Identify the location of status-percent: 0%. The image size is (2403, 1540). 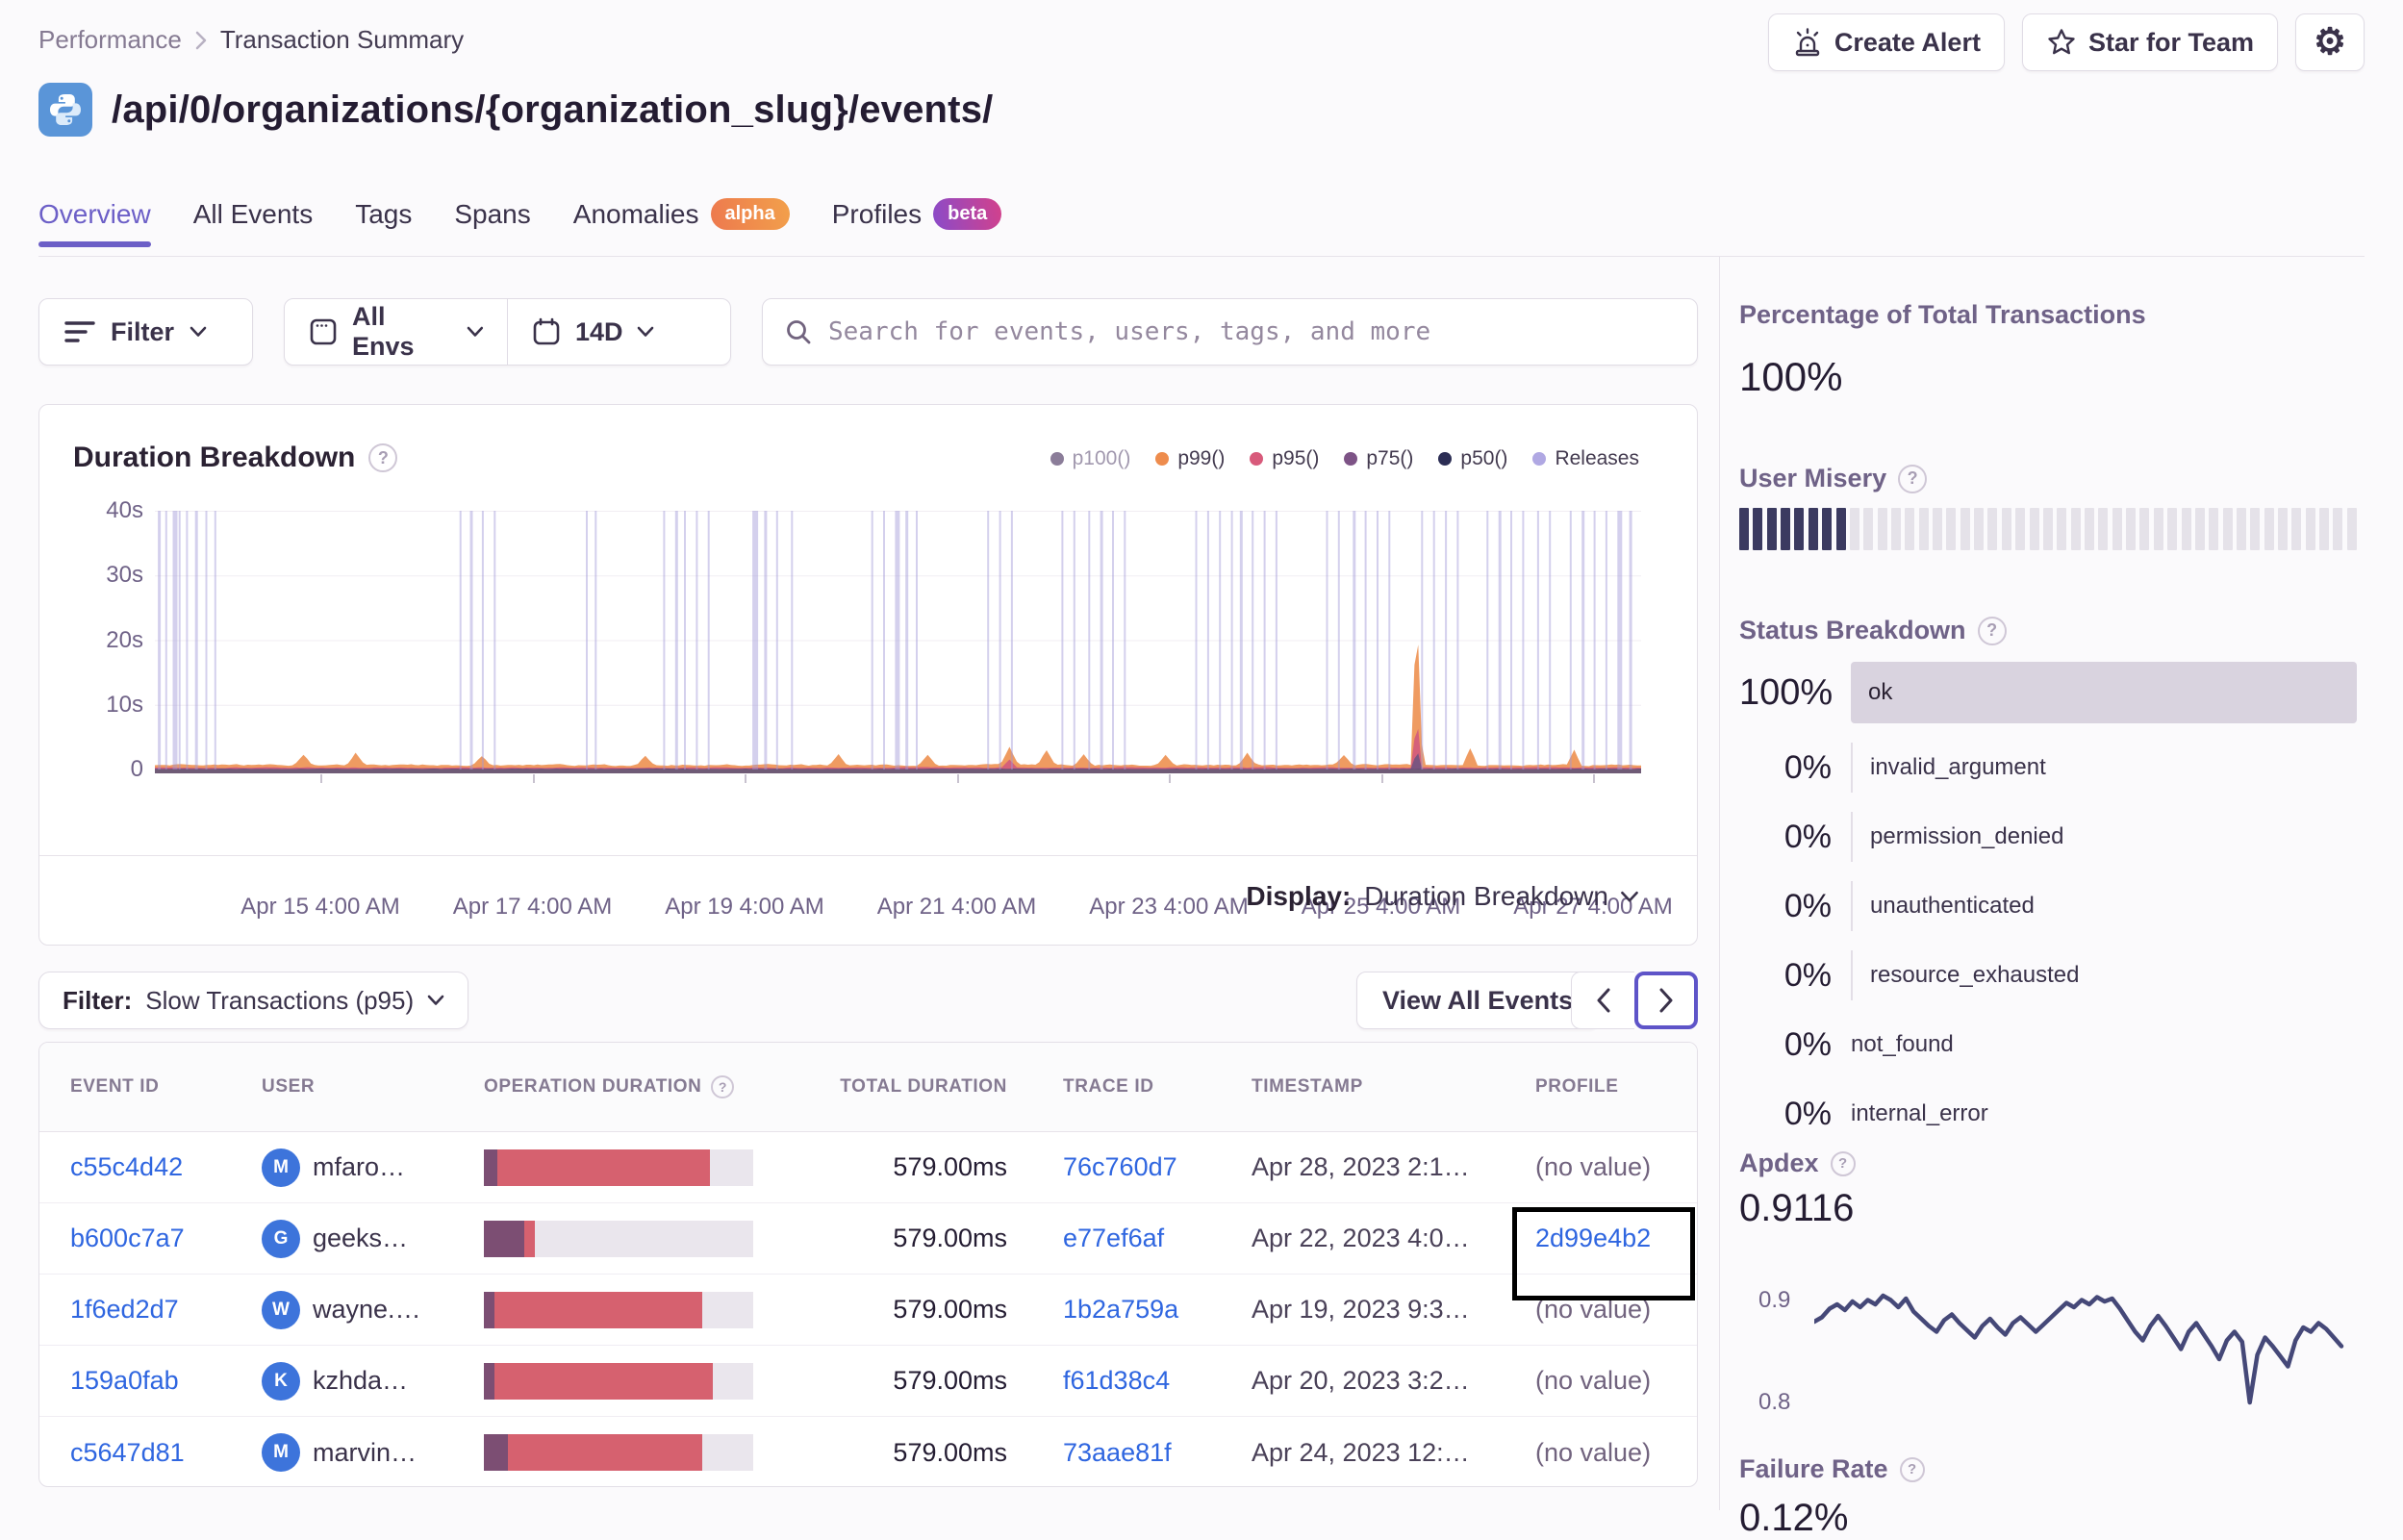
(1807, 836).